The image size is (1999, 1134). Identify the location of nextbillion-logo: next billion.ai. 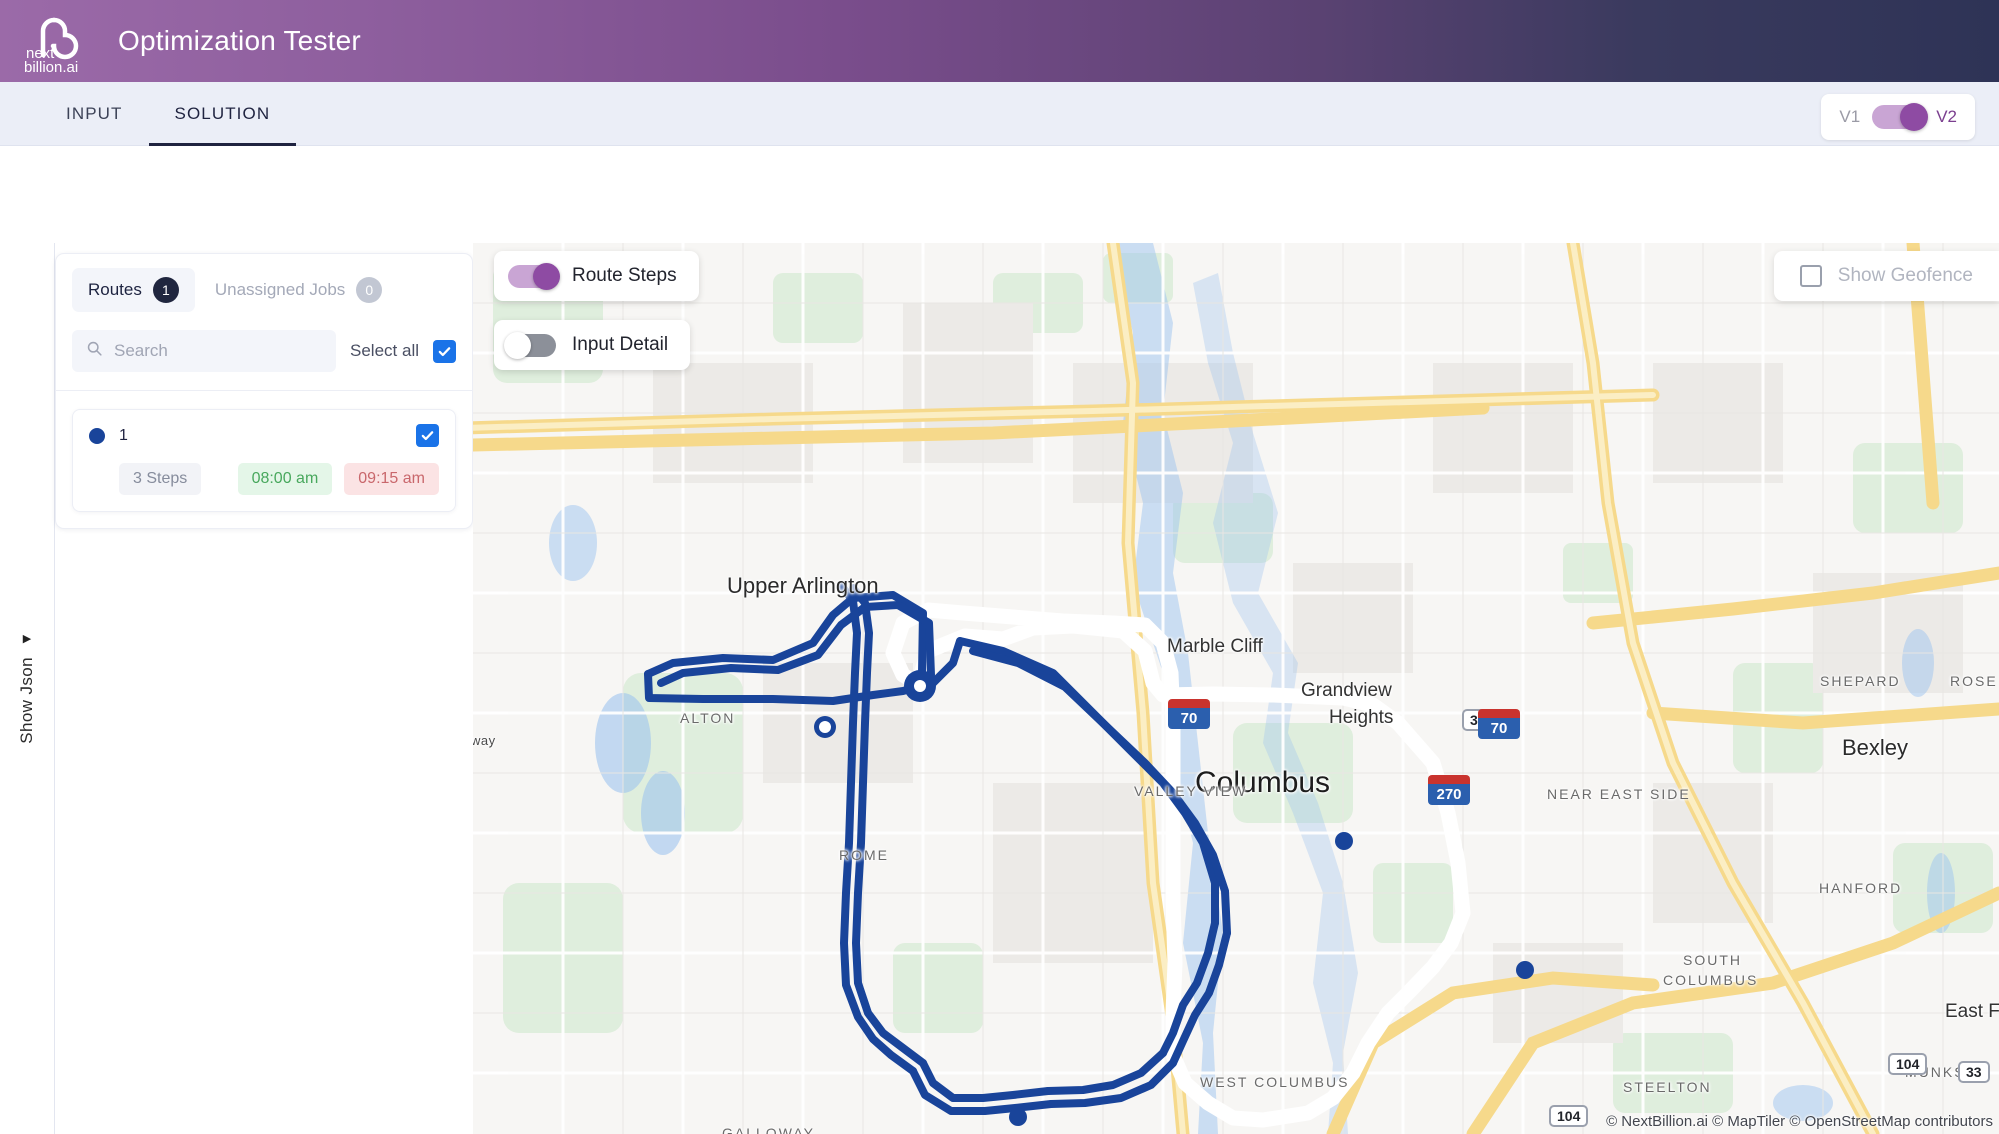
(57, 41).